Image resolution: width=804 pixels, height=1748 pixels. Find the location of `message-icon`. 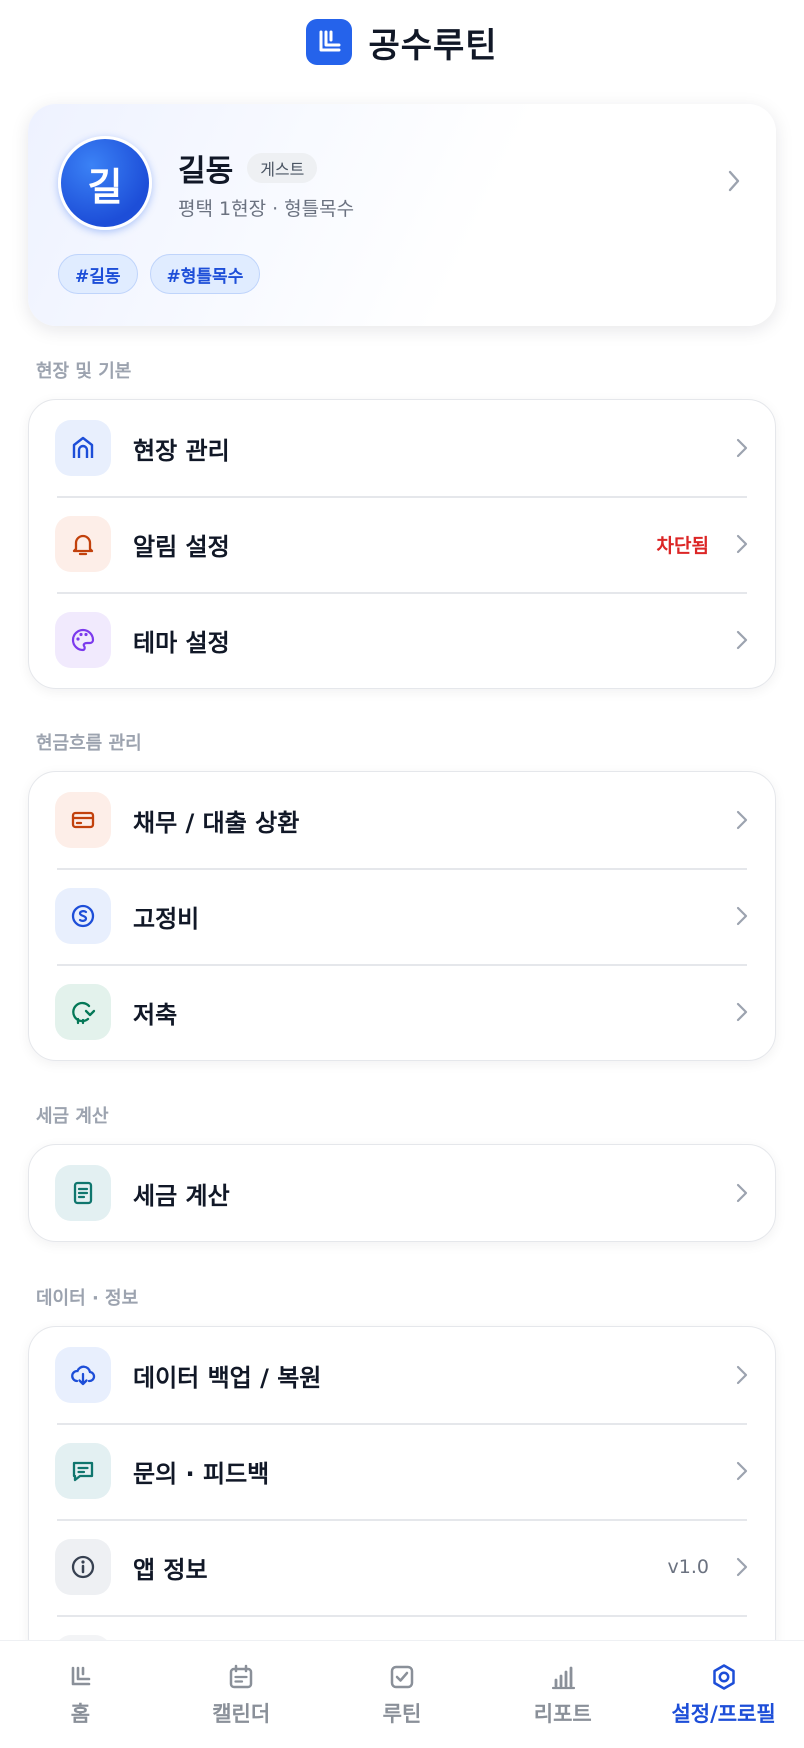

message-icon is located at coordinates (83, 1471).